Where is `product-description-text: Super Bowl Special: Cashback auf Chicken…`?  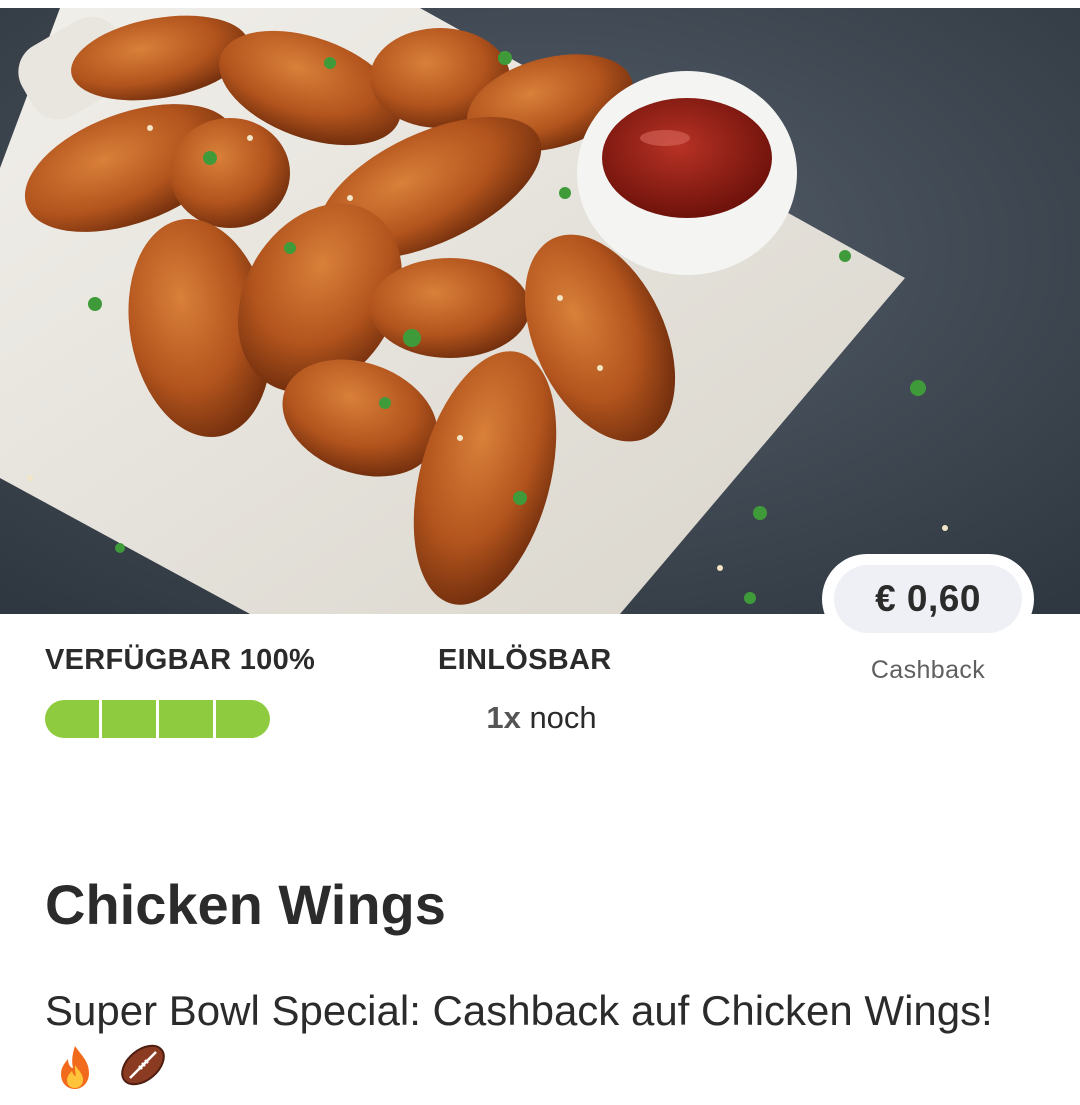
product-description-text: Super Bowl Special: Cashback auf Chicken… is located at coordinates (519, 1010).